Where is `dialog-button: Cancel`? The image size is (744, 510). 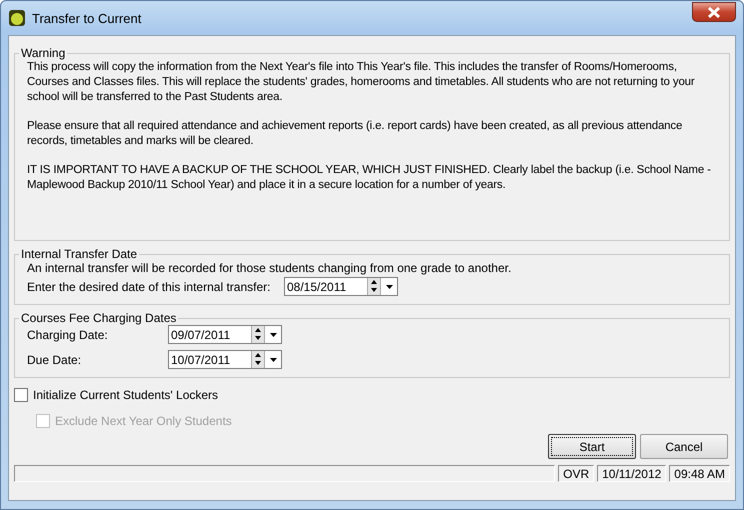
dialog-button: Cancel is located at coordinates (684, 446).